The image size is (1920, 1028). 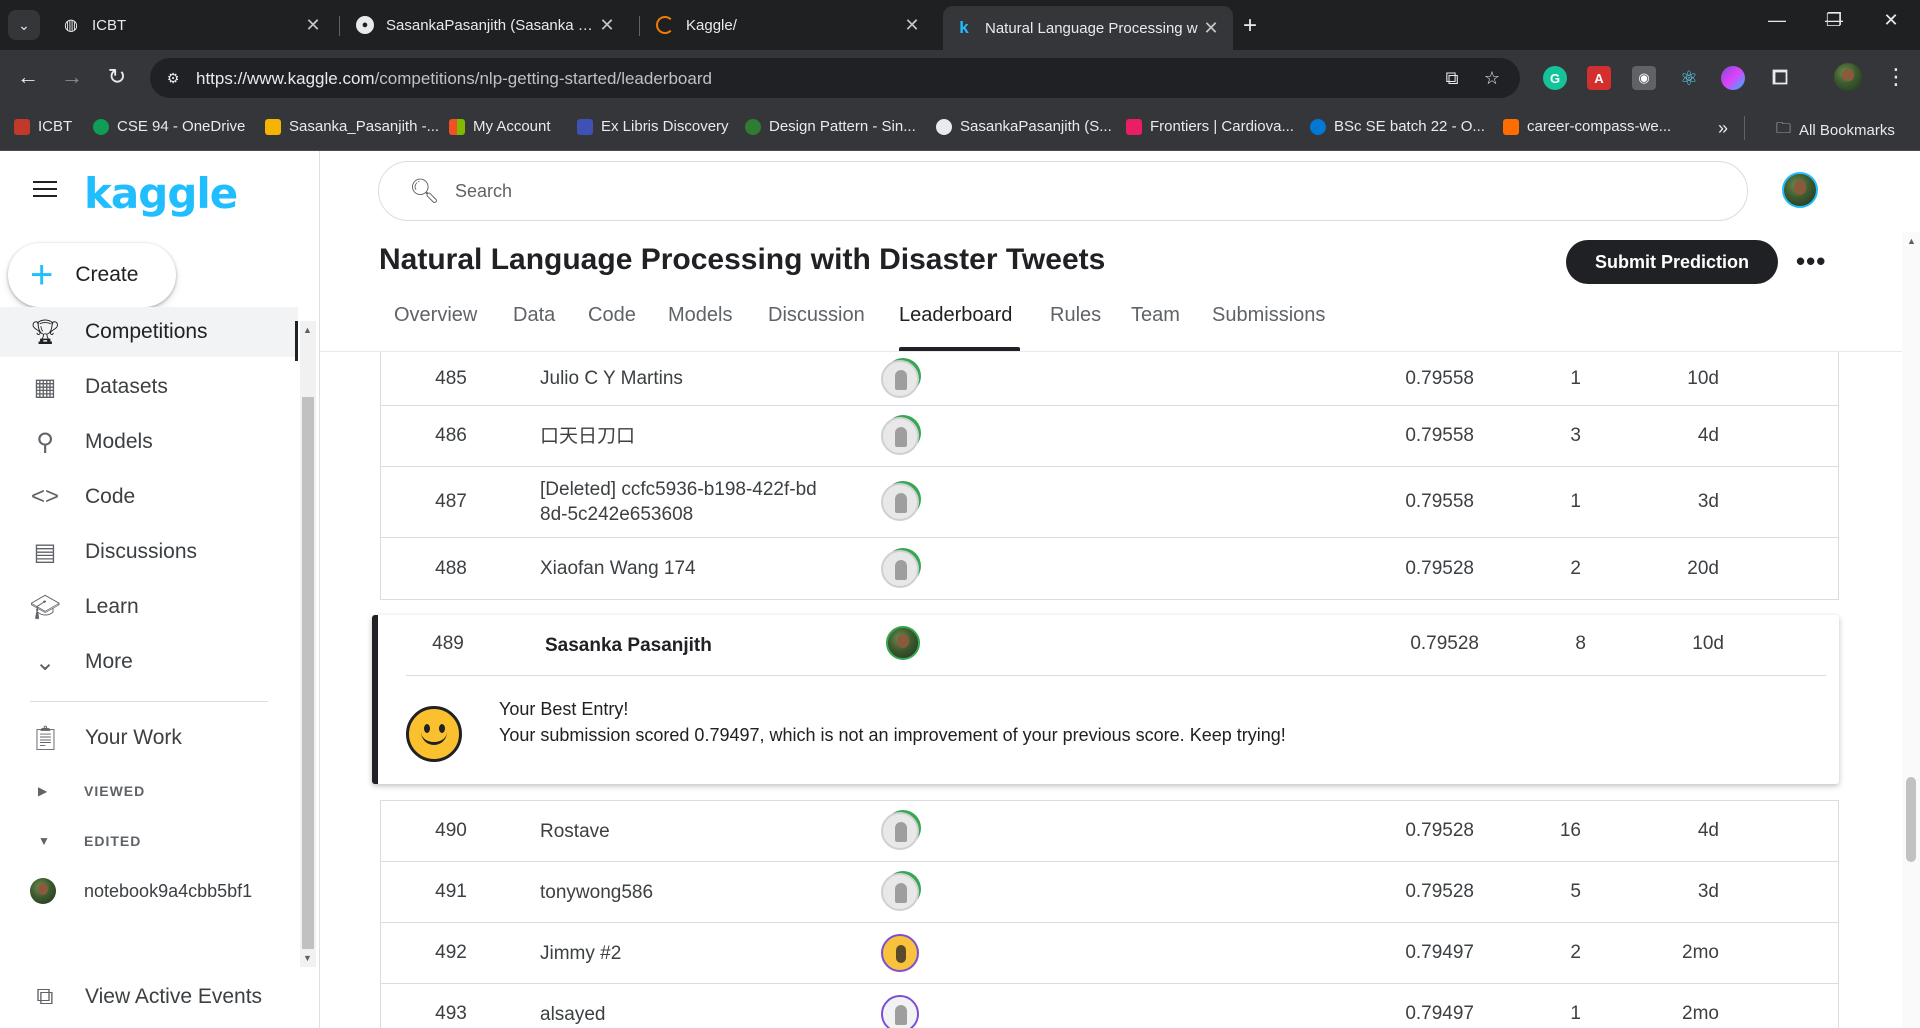 I want to click on sidebar-item-learn: 🎓︎ Learn, so click(x=149, y=607).